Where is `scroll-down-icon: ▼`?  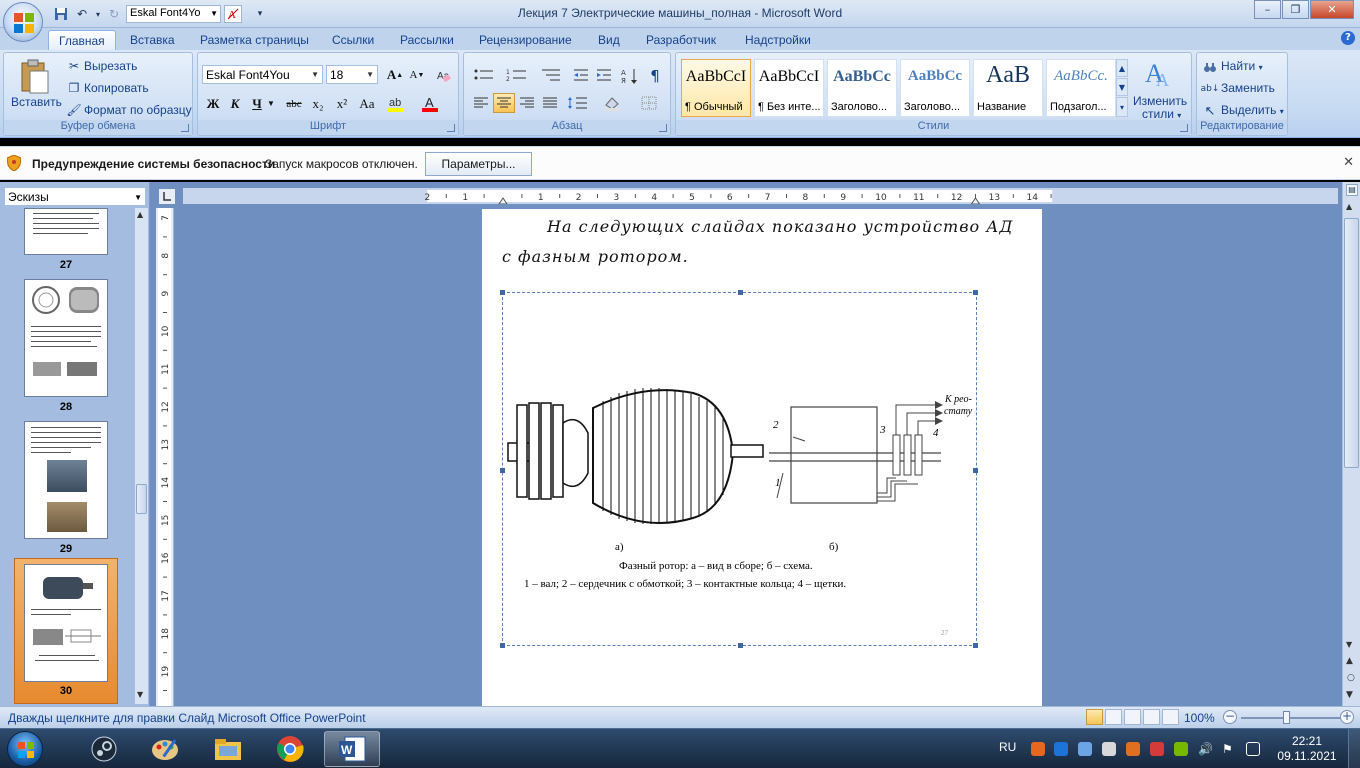 scroll-down-icon: ▼ is located at coordinates (1349, 644).